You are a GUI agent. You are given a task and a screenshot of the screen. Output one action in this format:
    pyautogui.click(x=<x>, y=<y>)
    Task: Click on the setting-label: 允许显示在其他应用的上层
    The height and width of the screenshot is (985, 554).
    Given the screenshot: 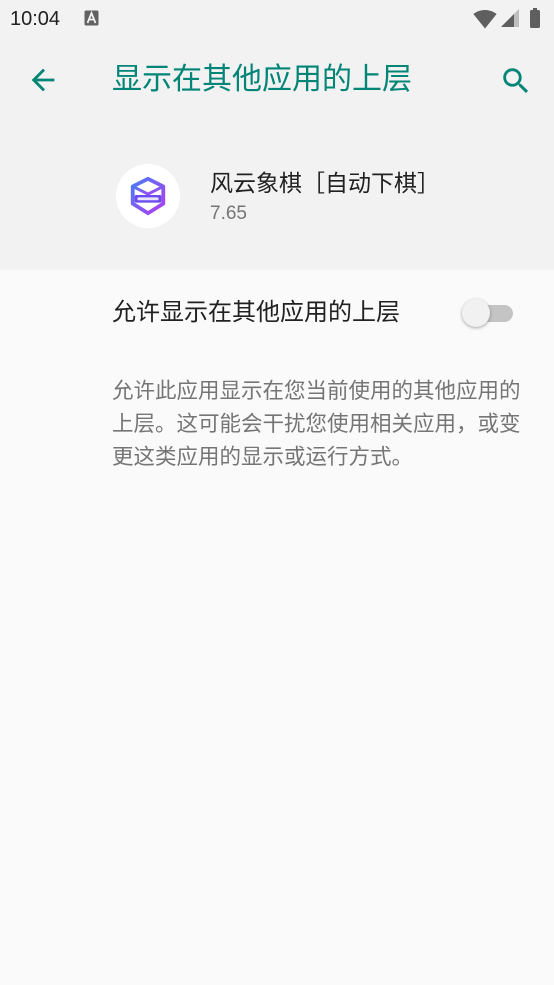 What is the action you would take?
    pyautogui.click(x=256, y=312)
    